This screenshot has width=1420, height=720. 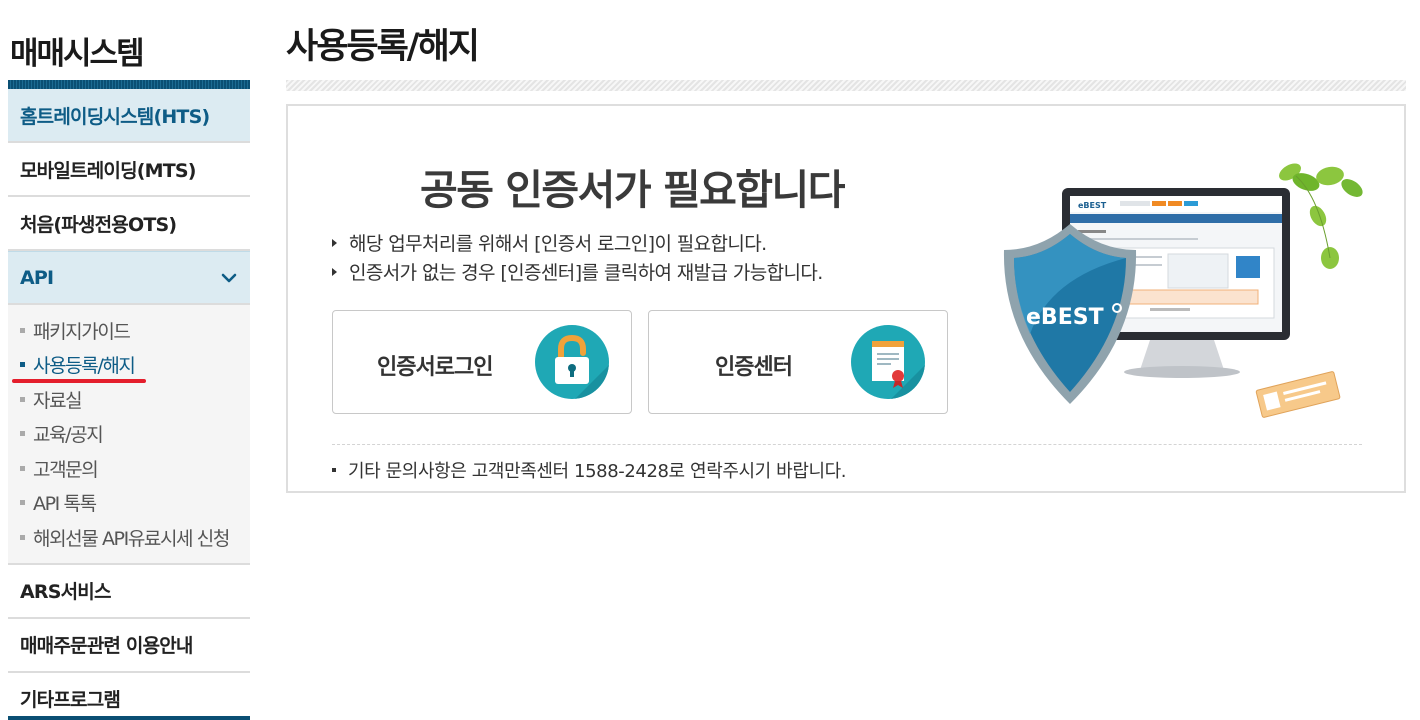 I want to click on submenu-item-label: 패키지가이드, so click(x=82, y=331).